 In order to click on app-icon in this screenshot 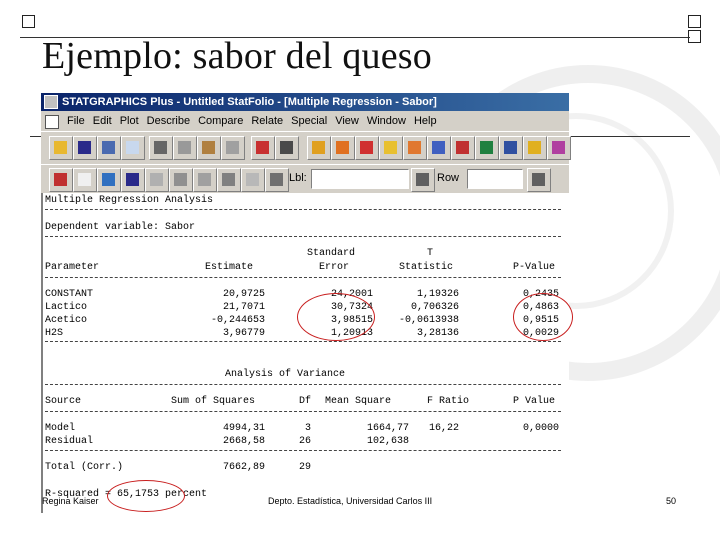, I will do `click(51, 102)`.